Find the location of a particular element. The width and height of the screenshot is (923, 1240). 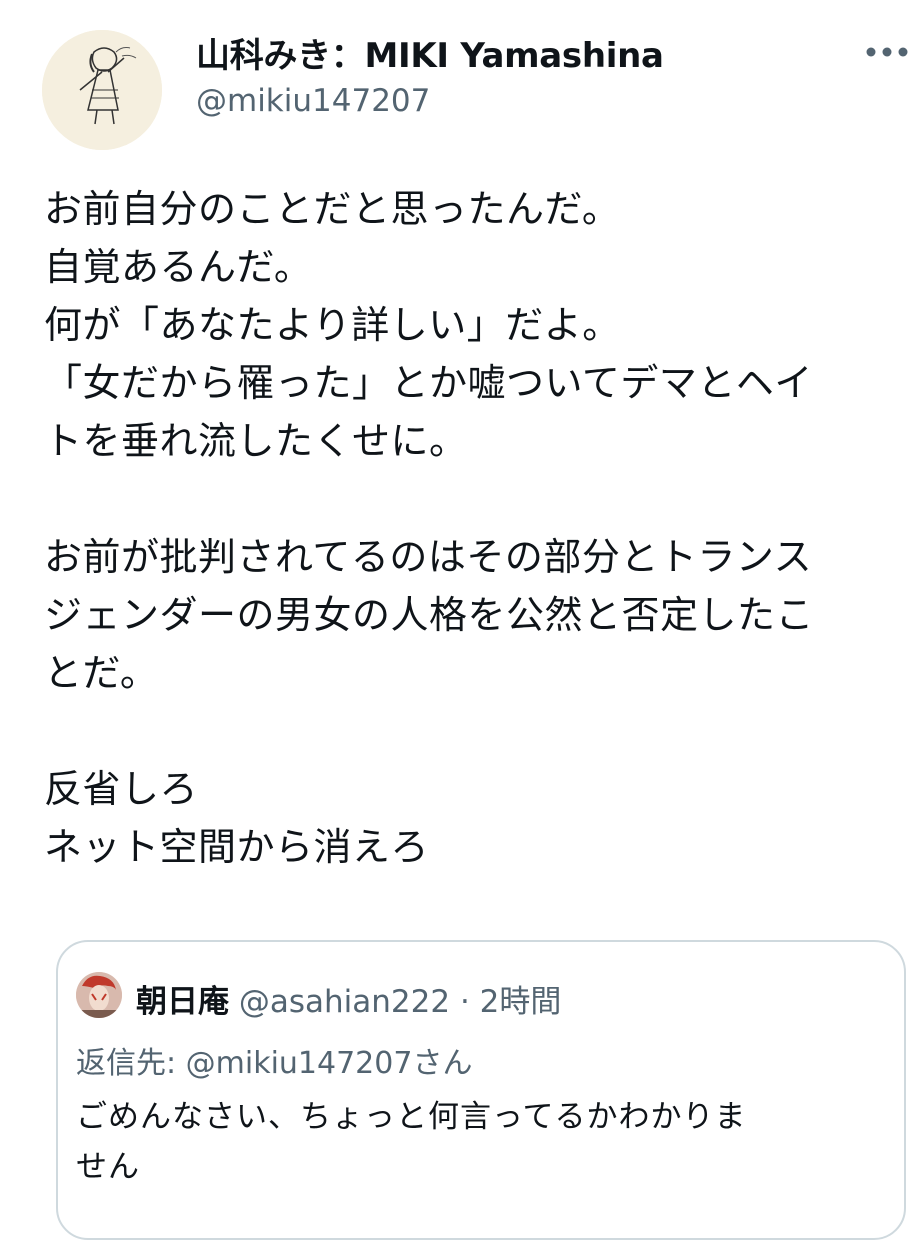

more-horizontal-icon is located at coordinates (887, 52).